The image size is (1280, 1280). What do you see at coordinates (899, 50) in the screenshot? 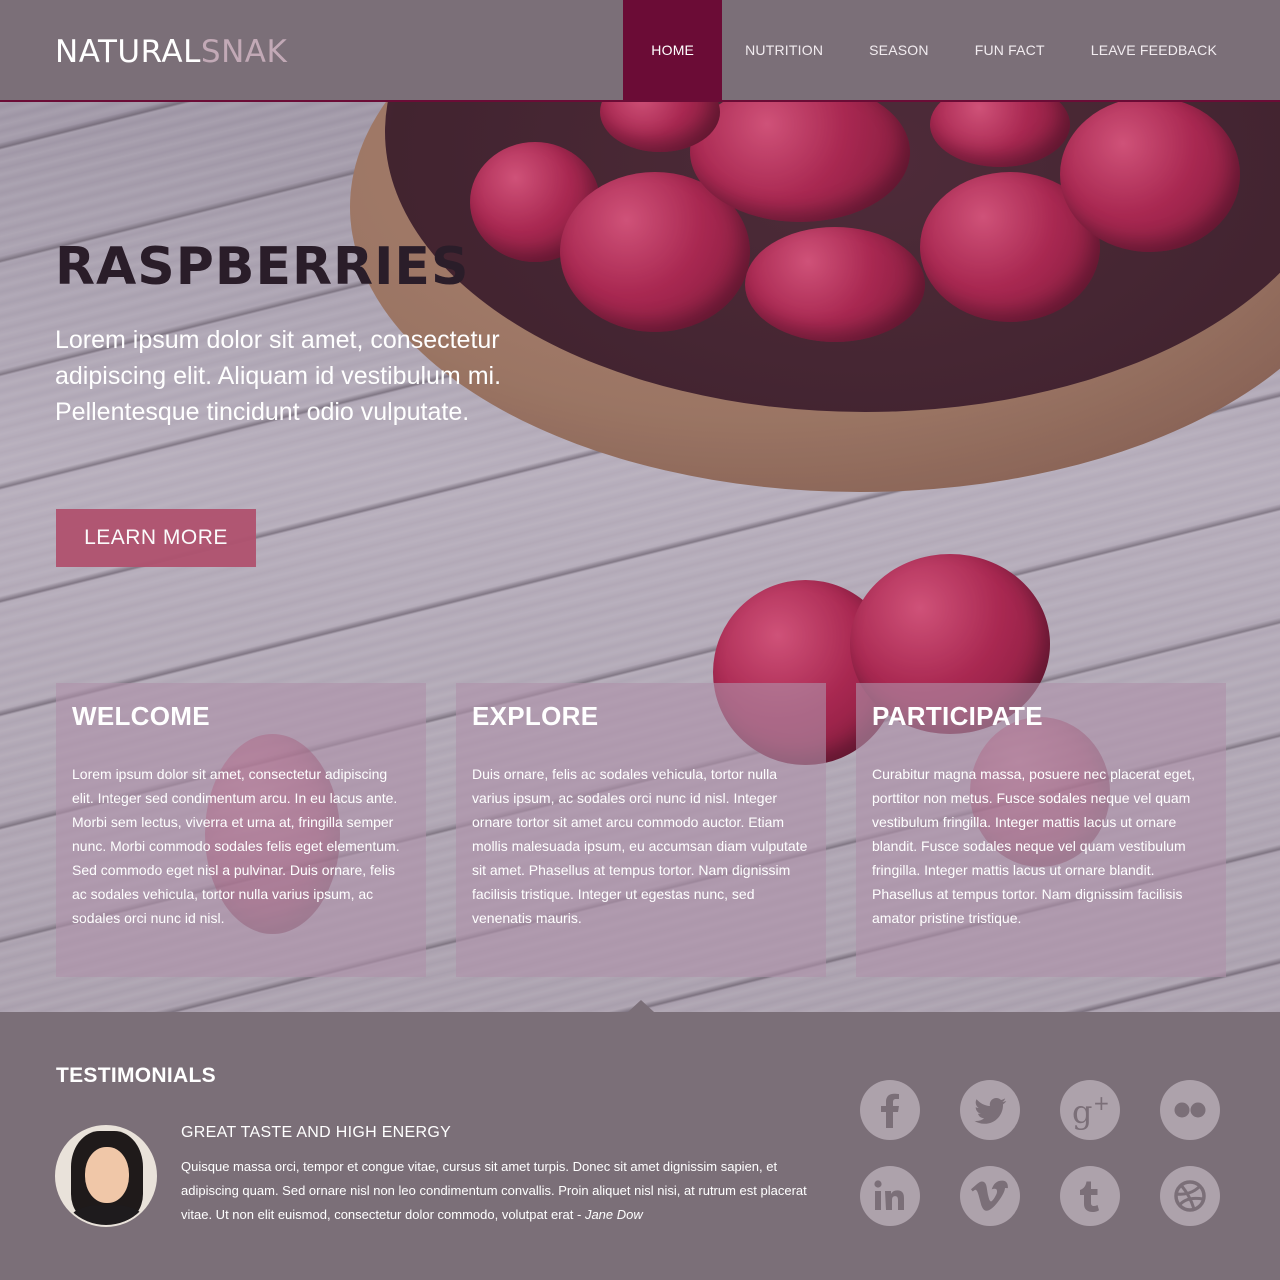
I see `nav-item-season: SEASON` at bounding box center [899, 50].